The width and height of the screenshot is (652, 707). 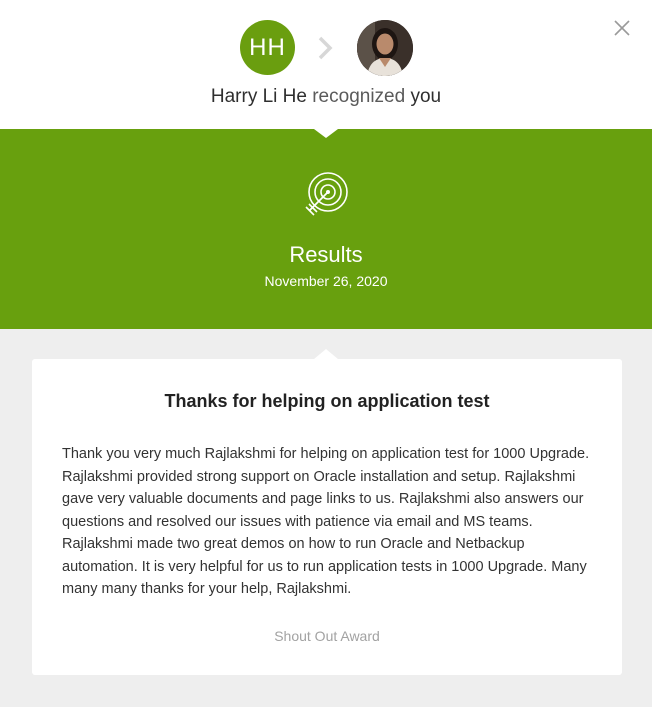 What do you see at coordinates (359, 96) in the screenshot?
I see `recognition-verb: recognized` at bounding box center [359, 96].